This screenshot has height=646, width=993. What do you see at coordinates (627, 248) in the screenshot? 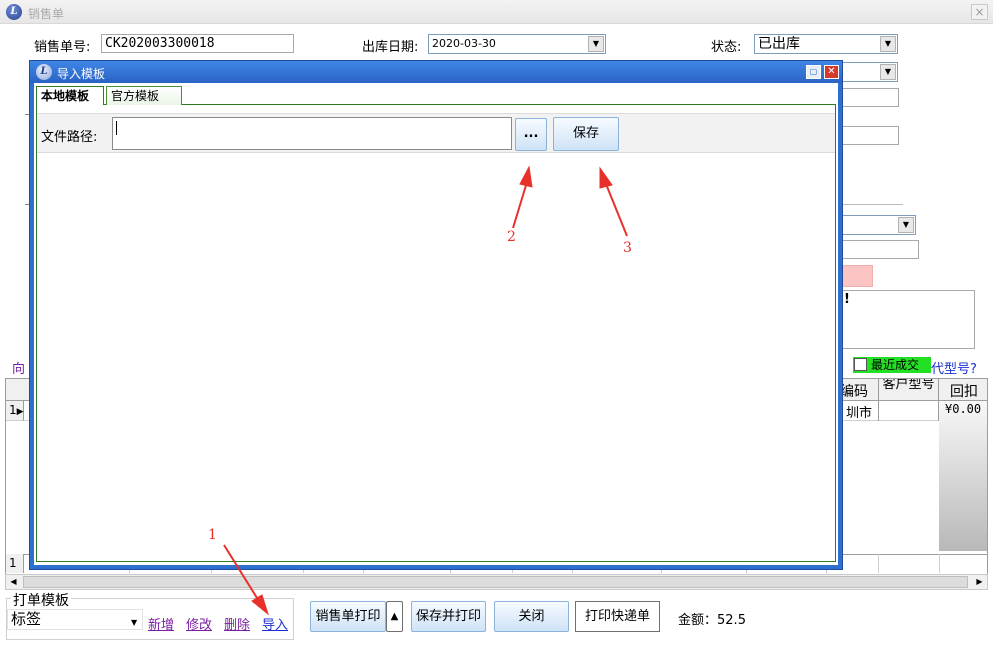
I see `annotation-3-label: 3` at bounding box center [627, 248].